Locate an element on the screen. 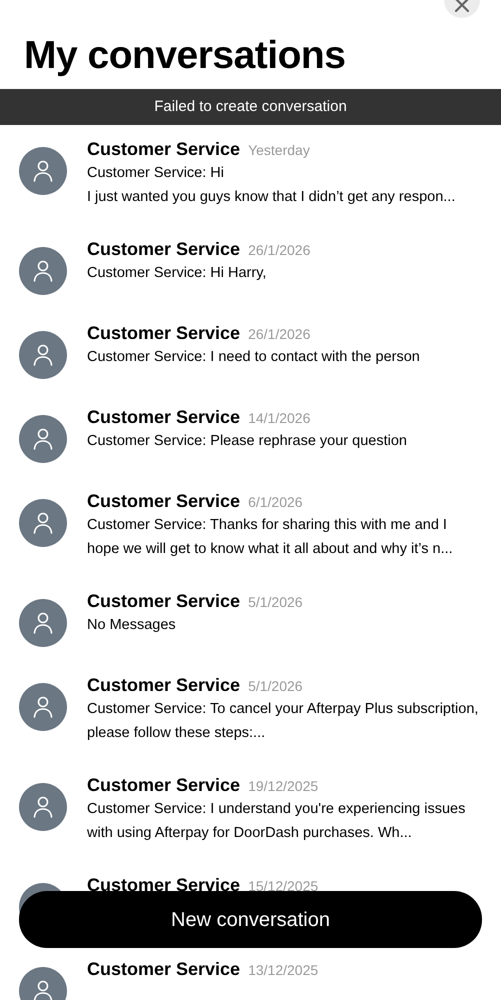  message-preview: Customer Service: Hi Harry, is located at coordinates (177, 273).